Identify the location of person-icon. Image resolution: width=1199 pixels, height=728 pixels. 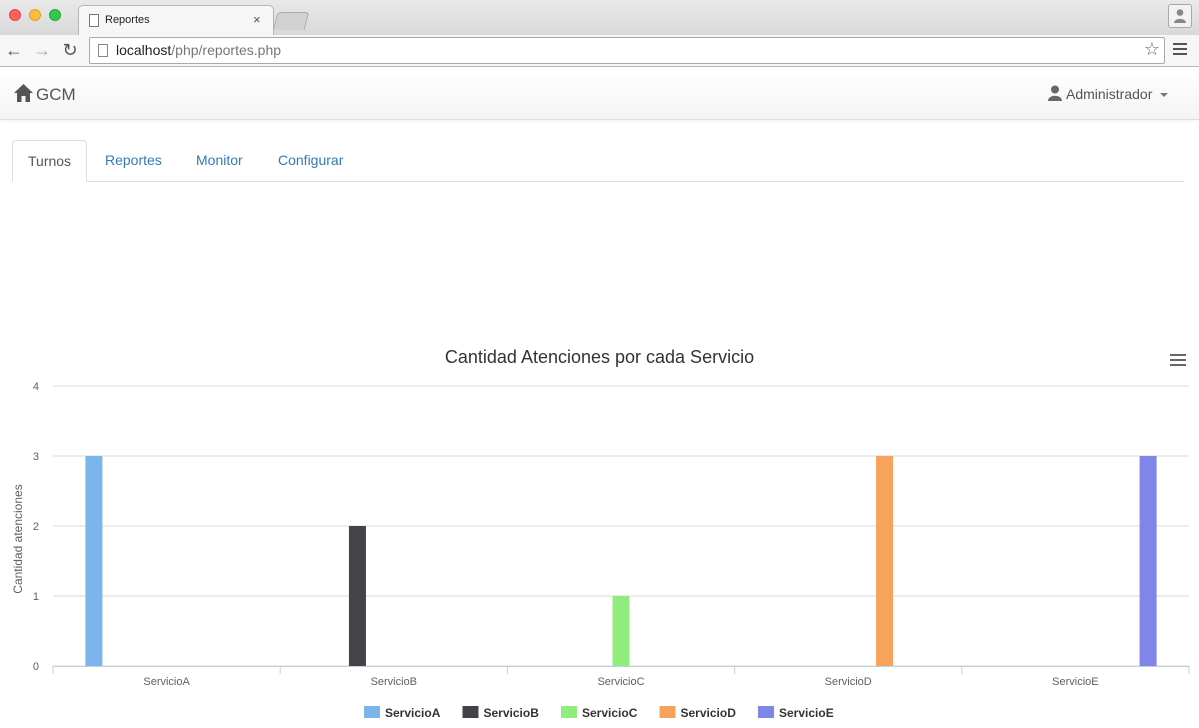
(1180, 16).